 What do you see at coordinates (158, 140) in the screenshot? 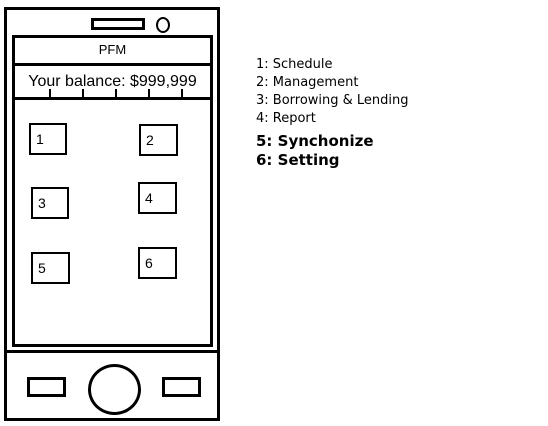
I see `menu-box-2: 2` at bounding box center [158, 140].